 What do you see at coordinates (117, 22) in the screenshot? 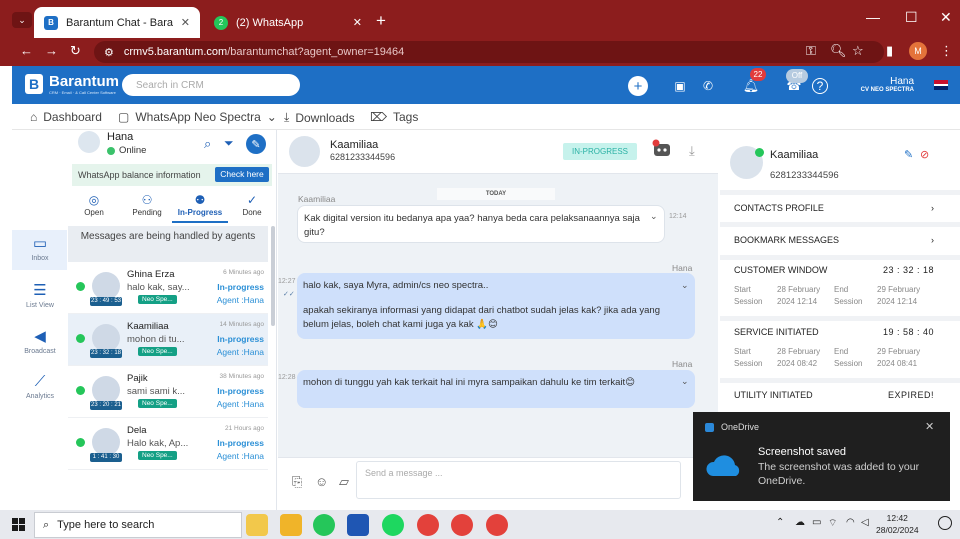
I see `tab-barantum-chat: B Barantum Chat - Barantum CRM ✕` at bounding box center [117, 22].